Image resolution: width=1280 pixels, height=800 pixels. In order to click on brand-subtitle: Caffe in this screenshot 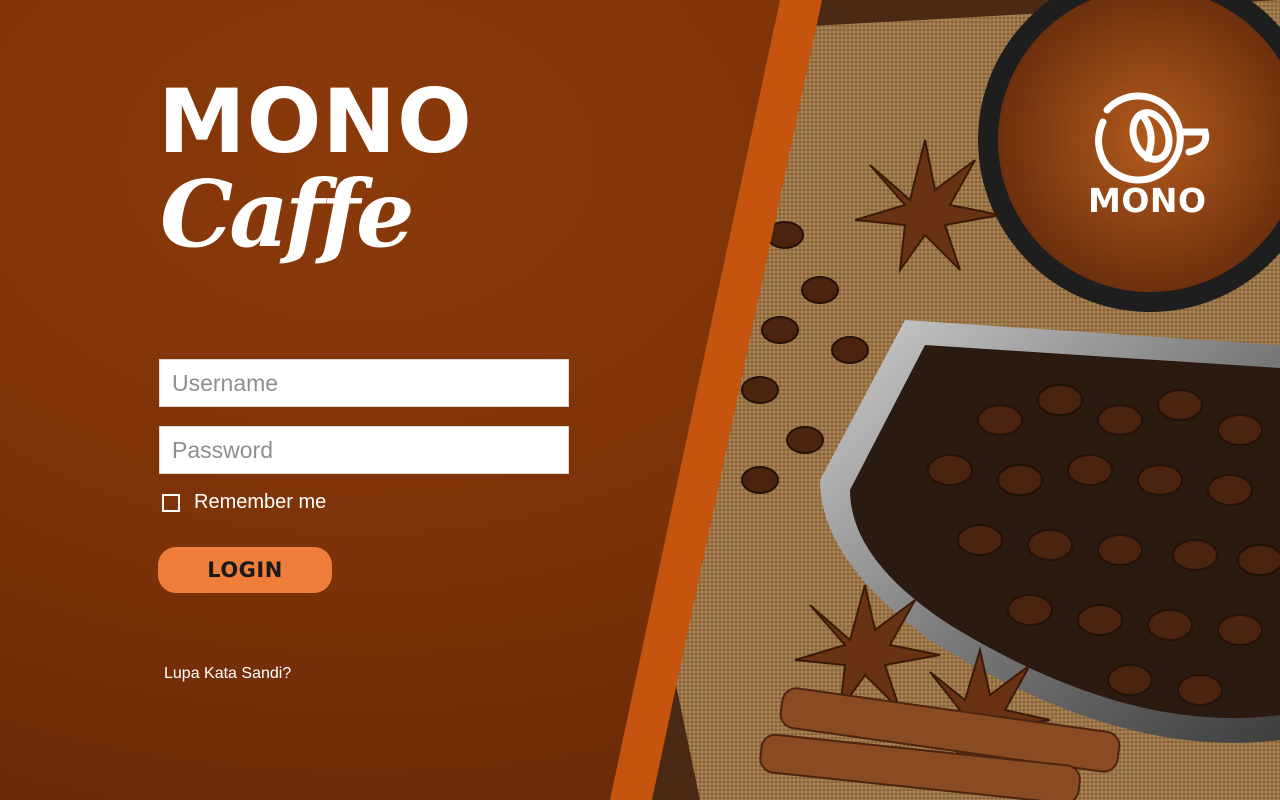, I will do `click(287, 214)`.